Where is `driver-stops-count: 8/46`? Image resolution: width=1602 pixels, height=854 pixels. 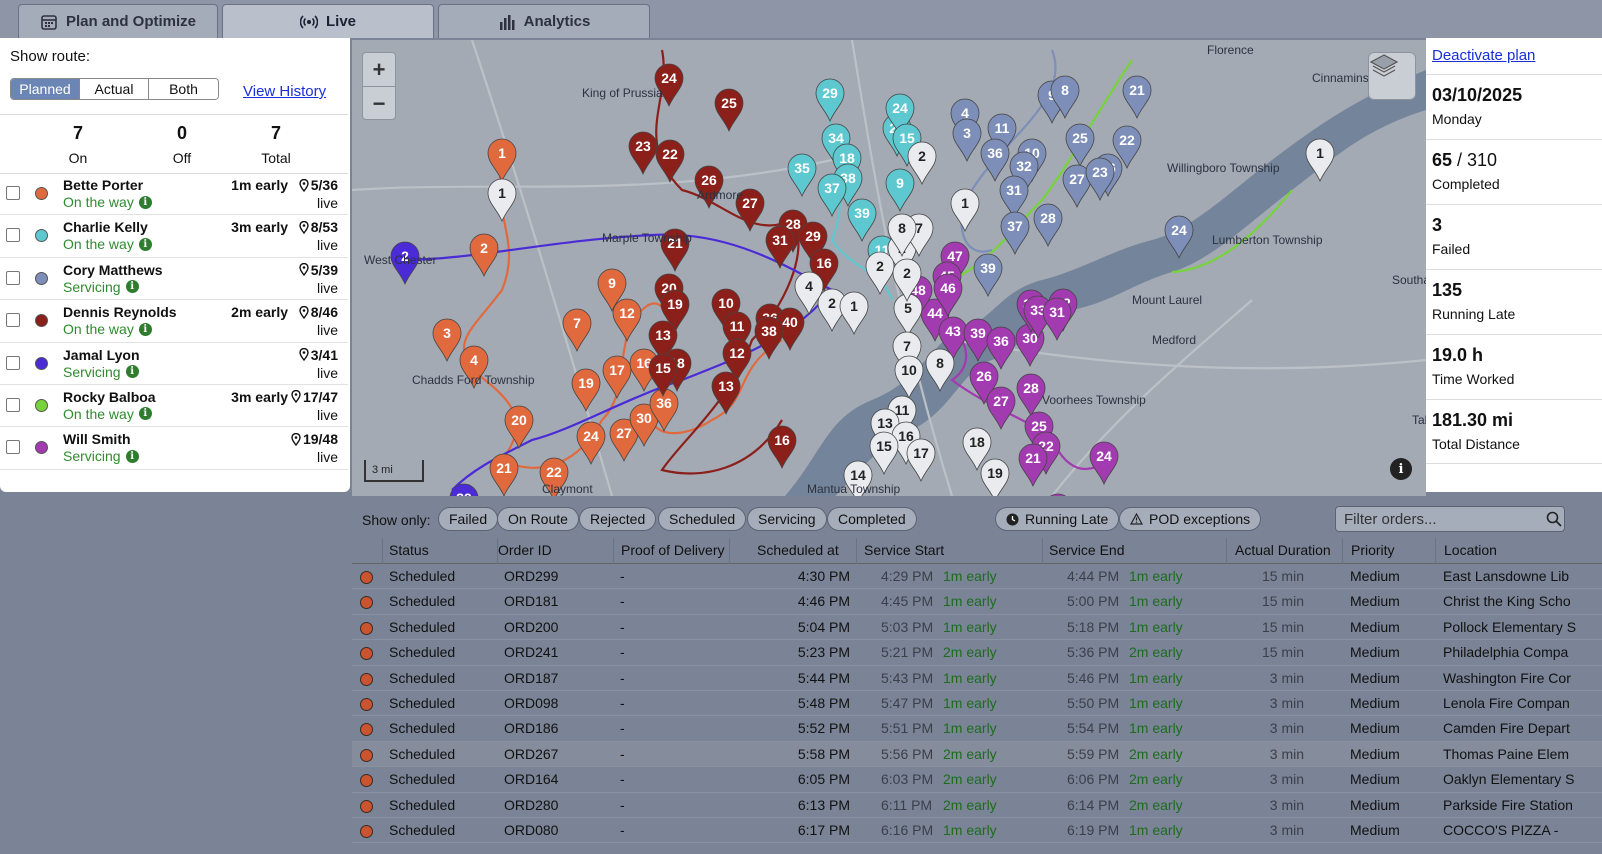
driver-stops-count: 8/46 is located at coordinates (324, 312).